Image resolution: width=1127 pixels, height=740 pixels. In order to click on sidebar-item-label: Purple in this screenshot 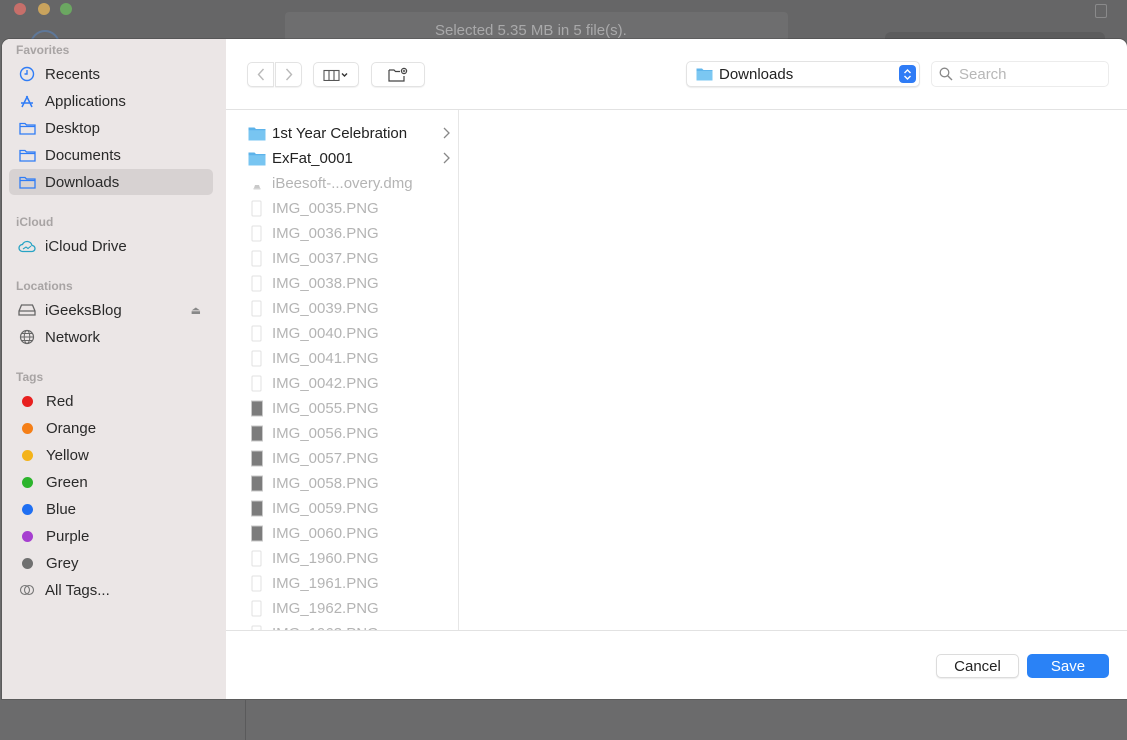, I will do `click(68, 536)`.